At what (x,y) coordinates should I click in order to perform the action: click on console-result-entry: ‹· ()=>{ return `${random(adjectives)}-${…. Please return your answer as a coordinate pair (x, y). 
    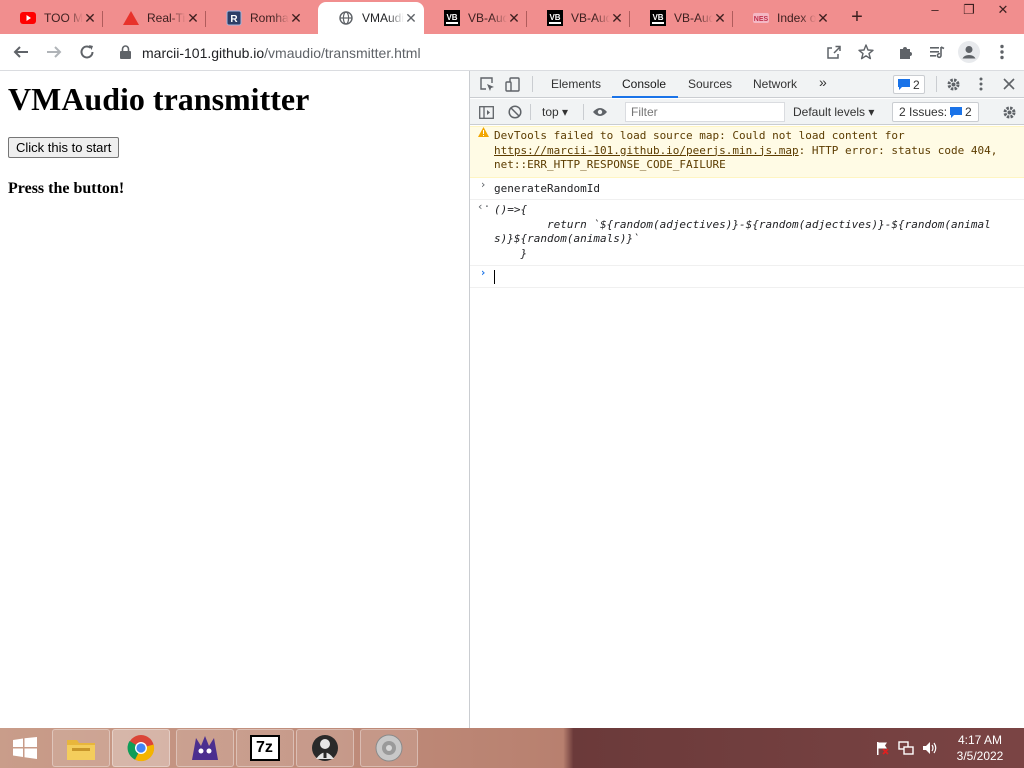
    Looking at the image, I should click on (747, 233).